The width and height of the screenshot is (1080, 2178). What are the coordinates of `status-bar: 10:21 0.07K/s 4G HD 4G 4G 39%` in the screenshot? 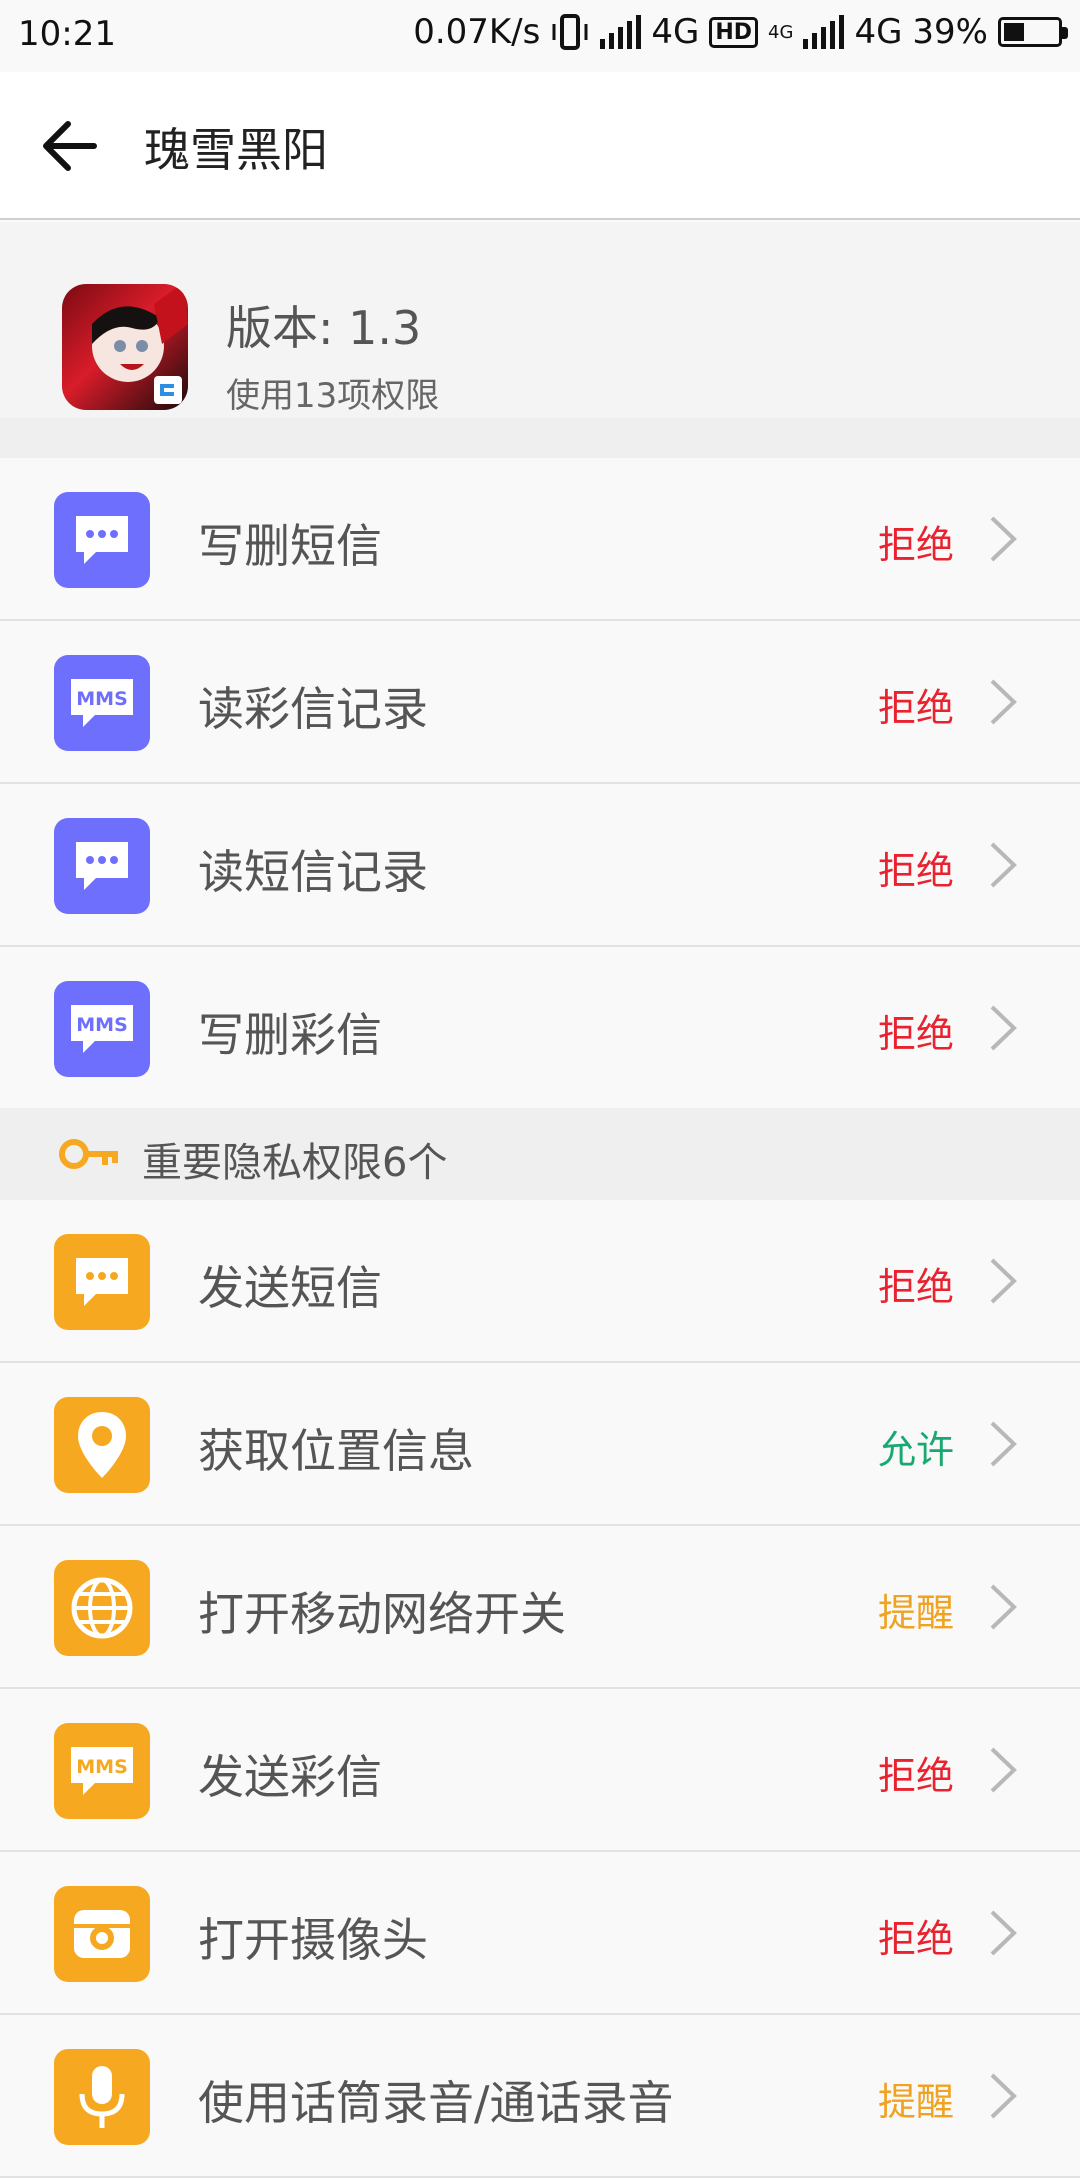 It's located at (540, 36).